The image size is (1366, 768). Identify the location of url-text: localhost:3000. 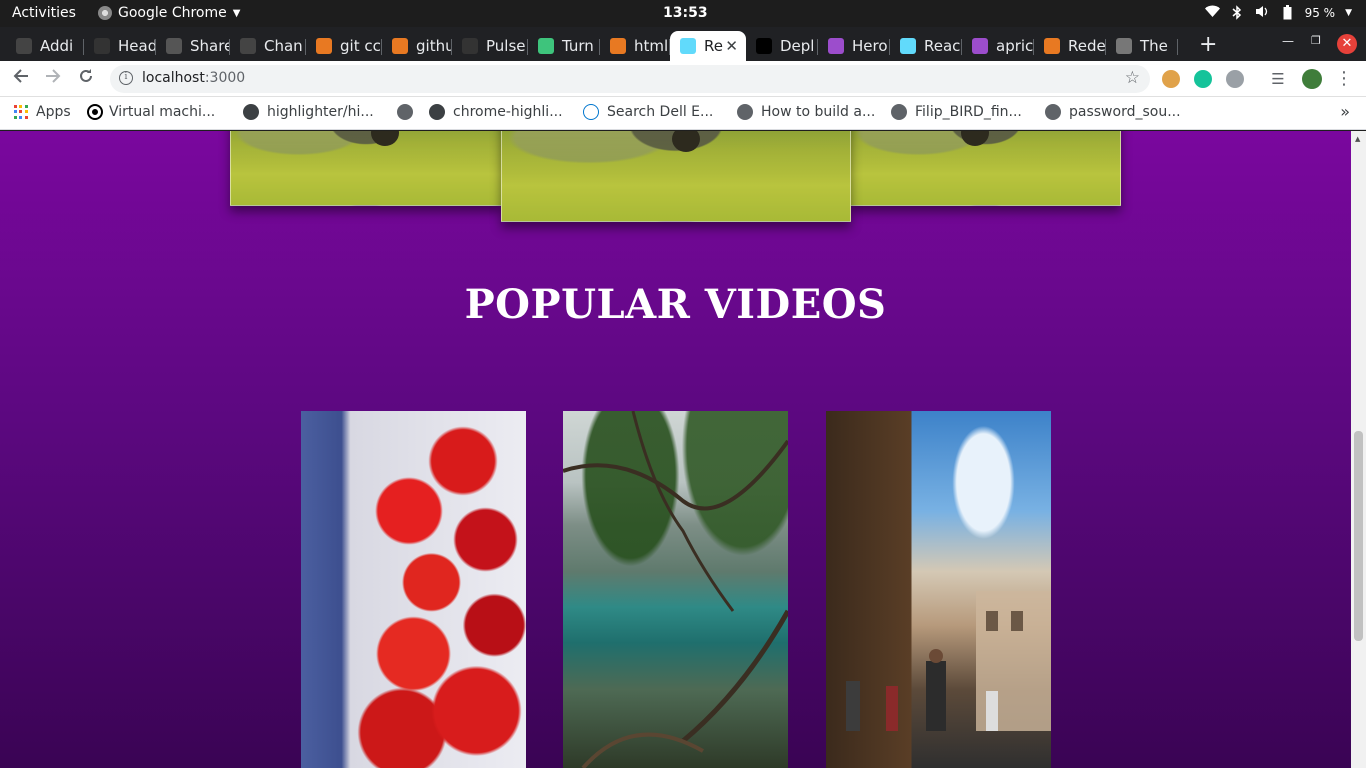
(194, 78).